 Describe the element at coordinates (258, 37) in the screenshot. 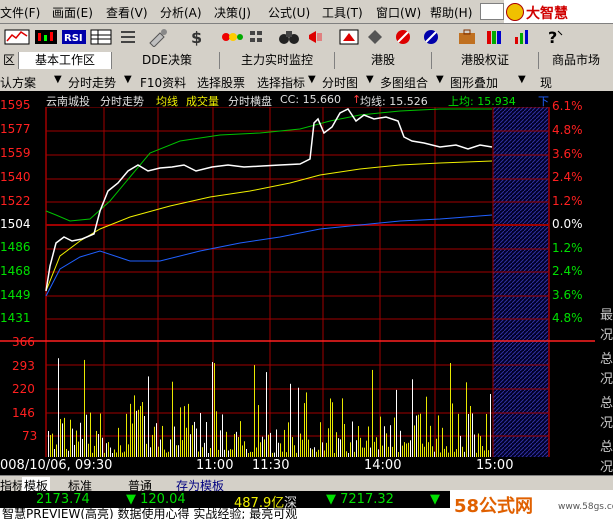

I see `grid-icon` at that location.